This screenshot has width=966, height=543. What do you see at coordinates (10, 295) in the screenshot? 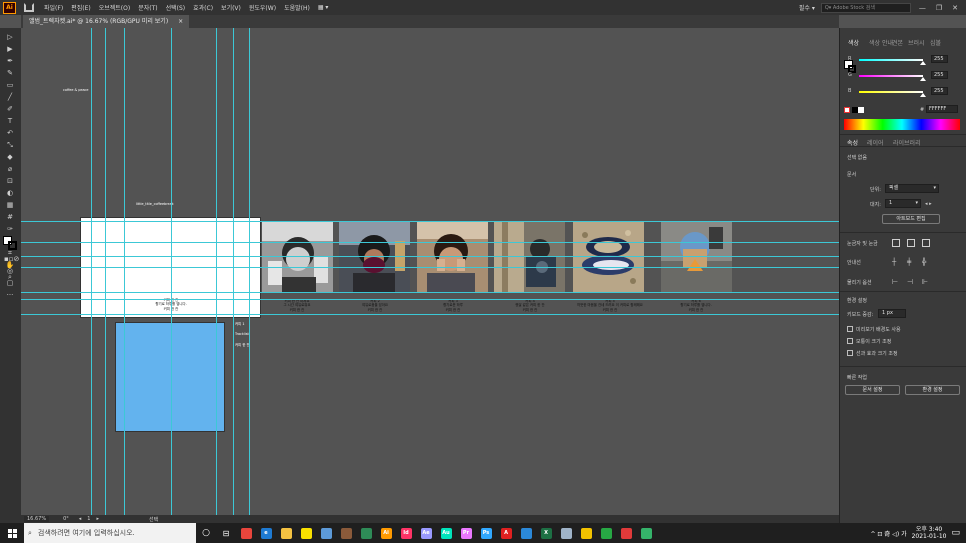
I see `more-tools-icon: ···` at bounding box center [10, 295].